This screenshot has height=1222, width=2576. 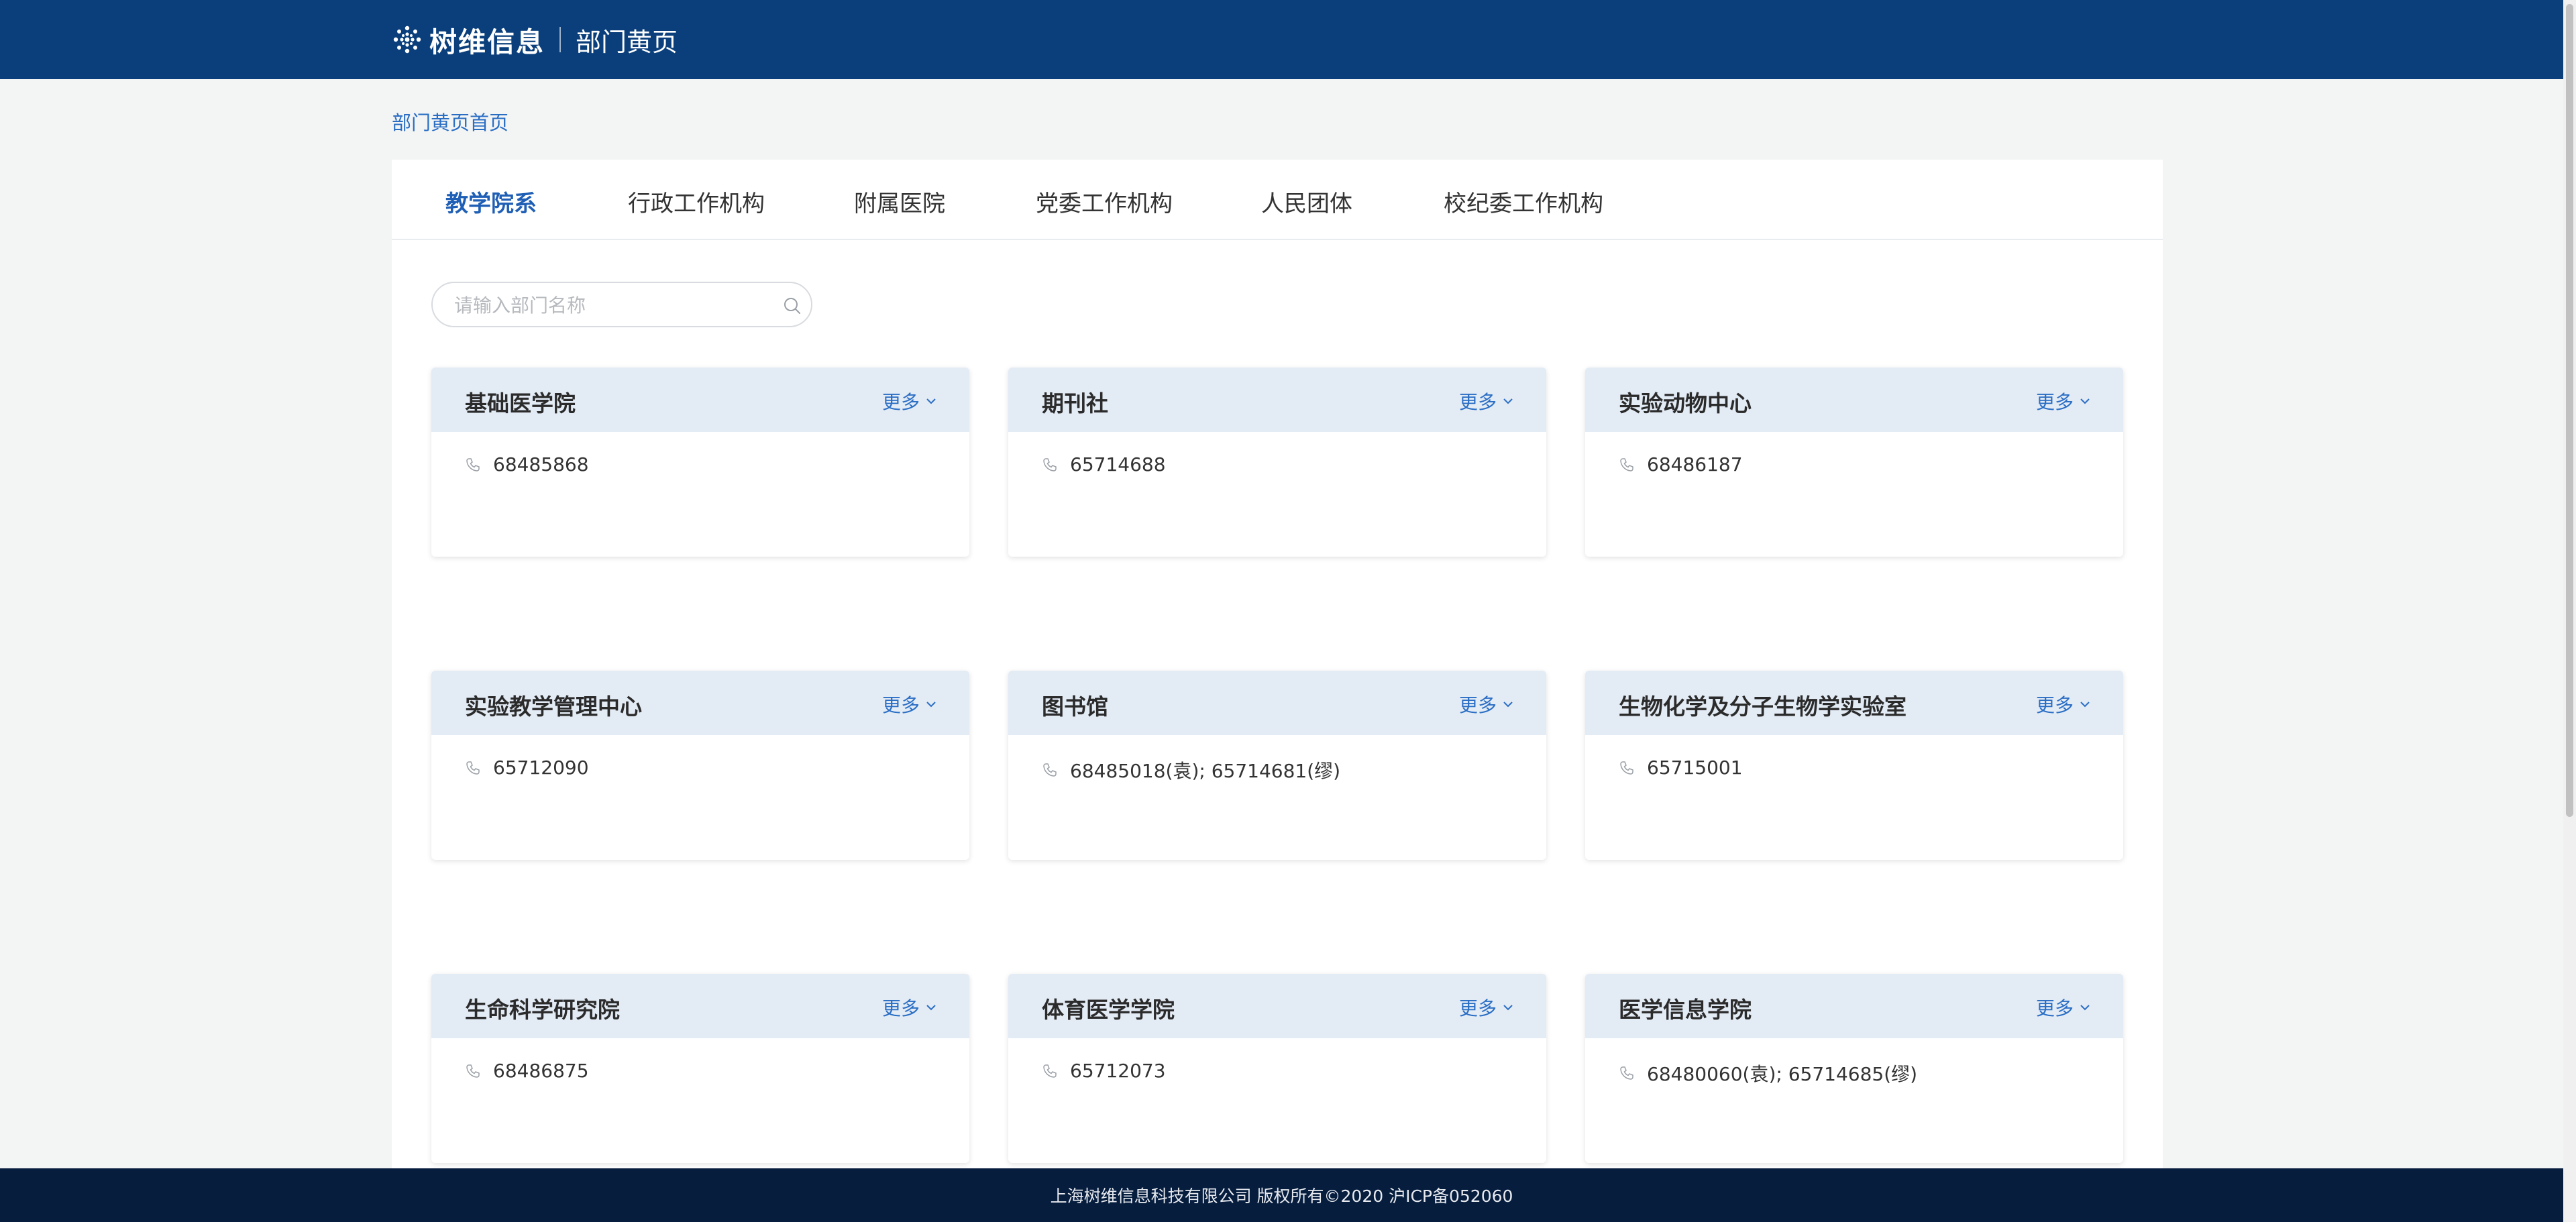 I want to click on department-phone: 65714688, so click(x=1104, y=464).